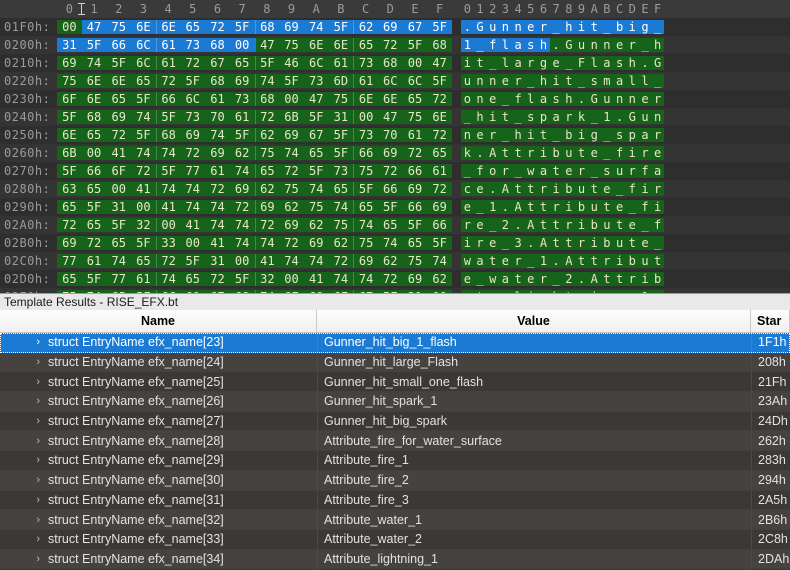 Image resolution: width=790 pixels, height=570 pixels. Describe the element at coordinates (543, 117) in the screenshot. I see `ascii-char: p` at that location.